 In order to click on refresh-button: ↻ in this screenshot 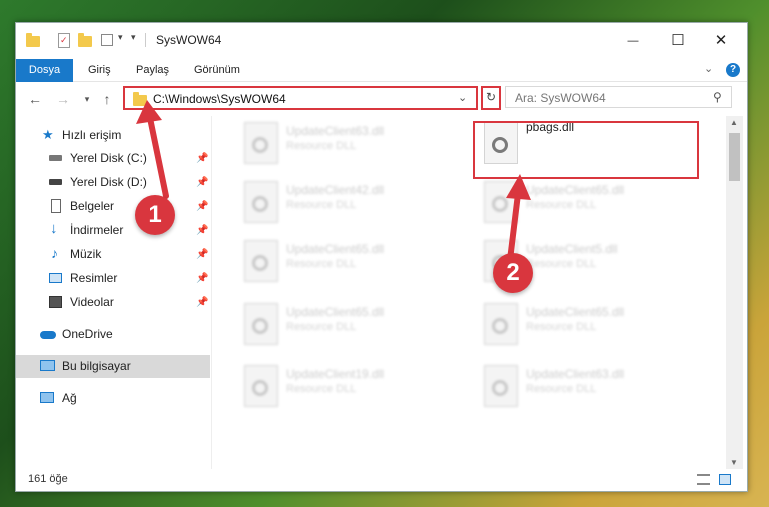, I will do `click(491, 98)`.